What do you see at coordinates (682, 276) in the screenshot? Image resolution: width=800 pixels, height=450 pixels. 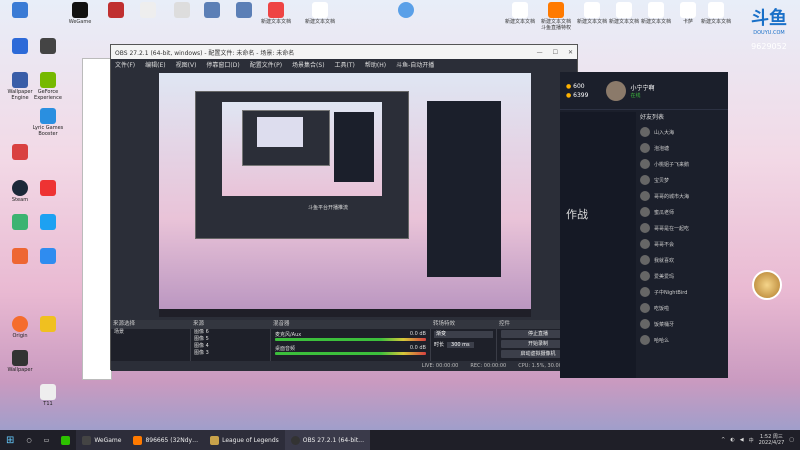 I see `friend-item: 爱美爱玛` at bounding box center [682, 276].